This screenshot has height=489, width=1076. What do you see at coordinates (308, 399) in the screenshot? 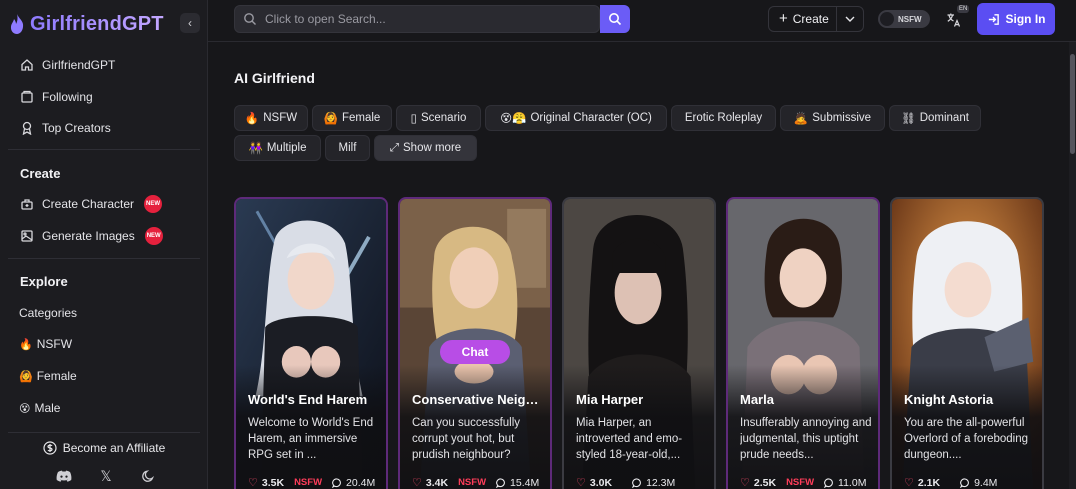
I see `card-name: World's End Harem` at bounding box center [308, 399].